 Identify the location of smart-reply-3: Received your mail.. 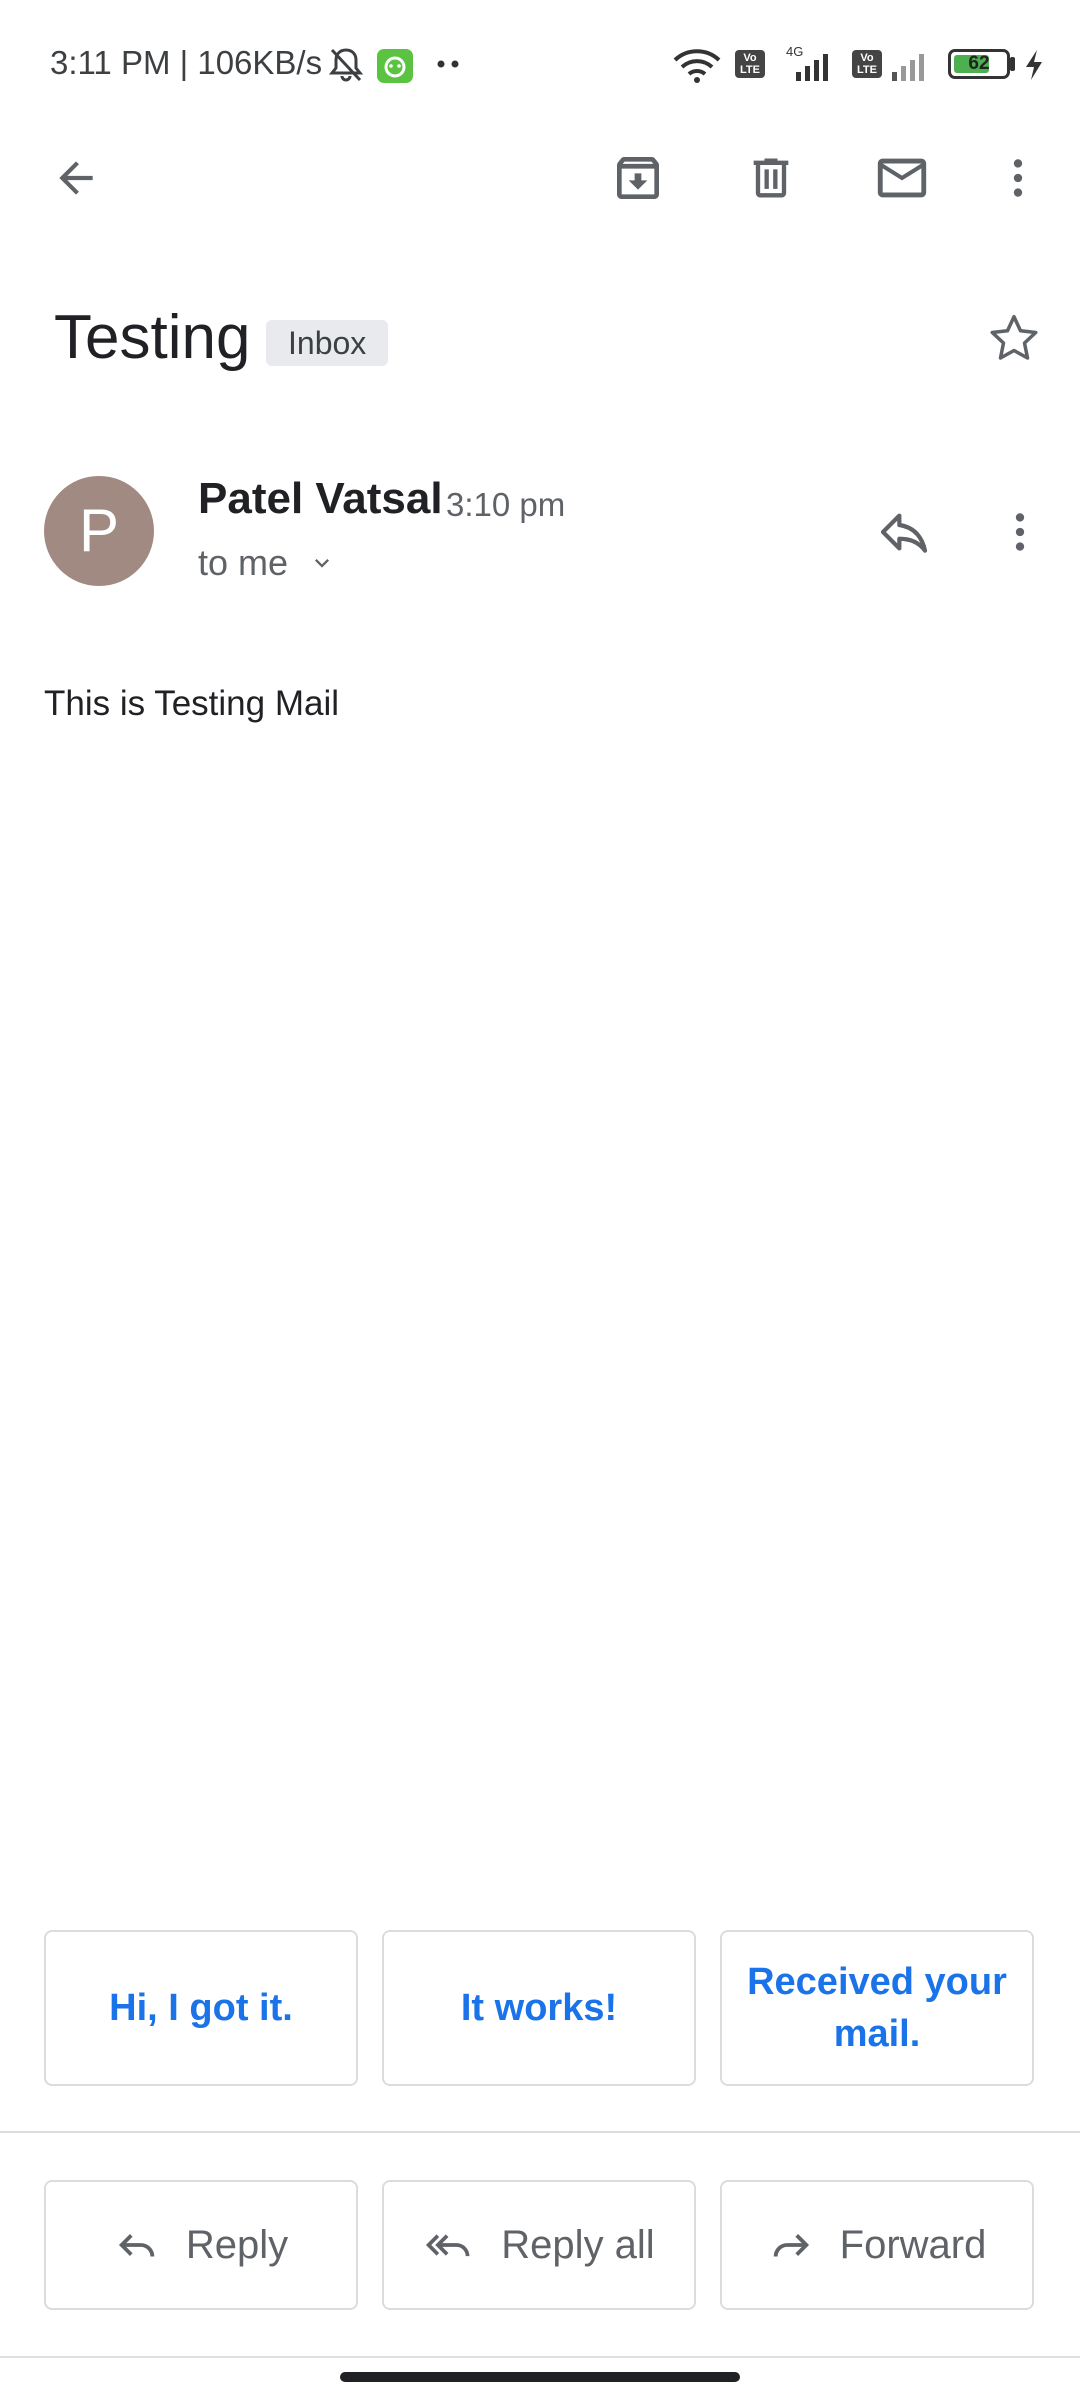
(877, 2008).